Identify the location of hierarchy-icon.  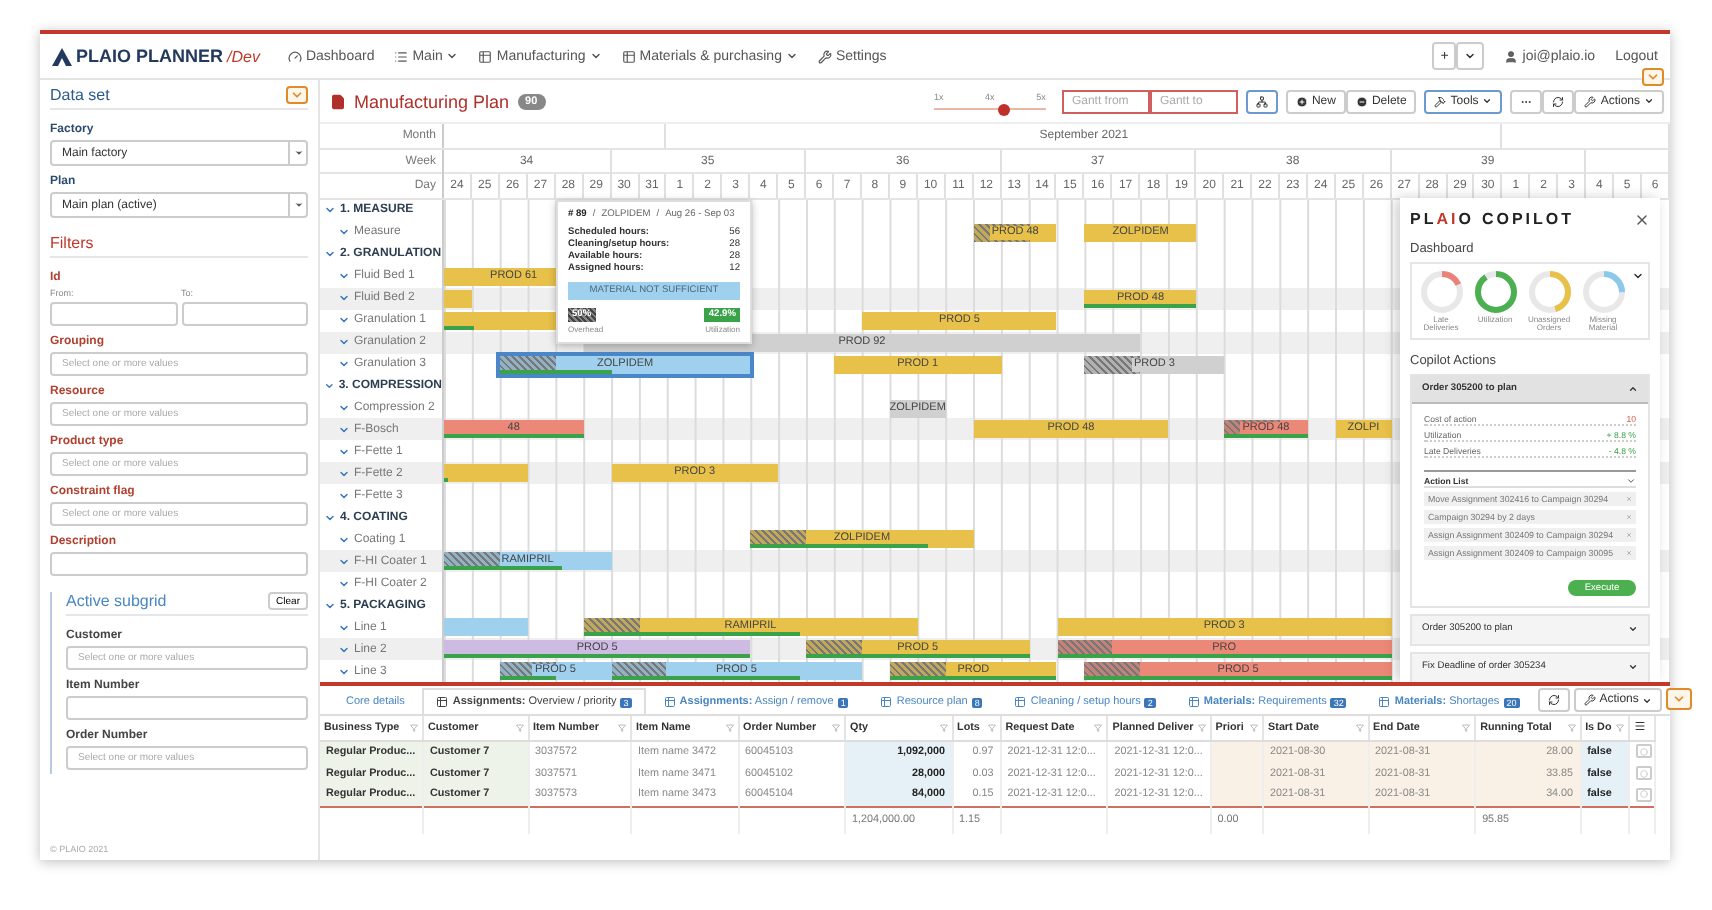
(1261, 101).